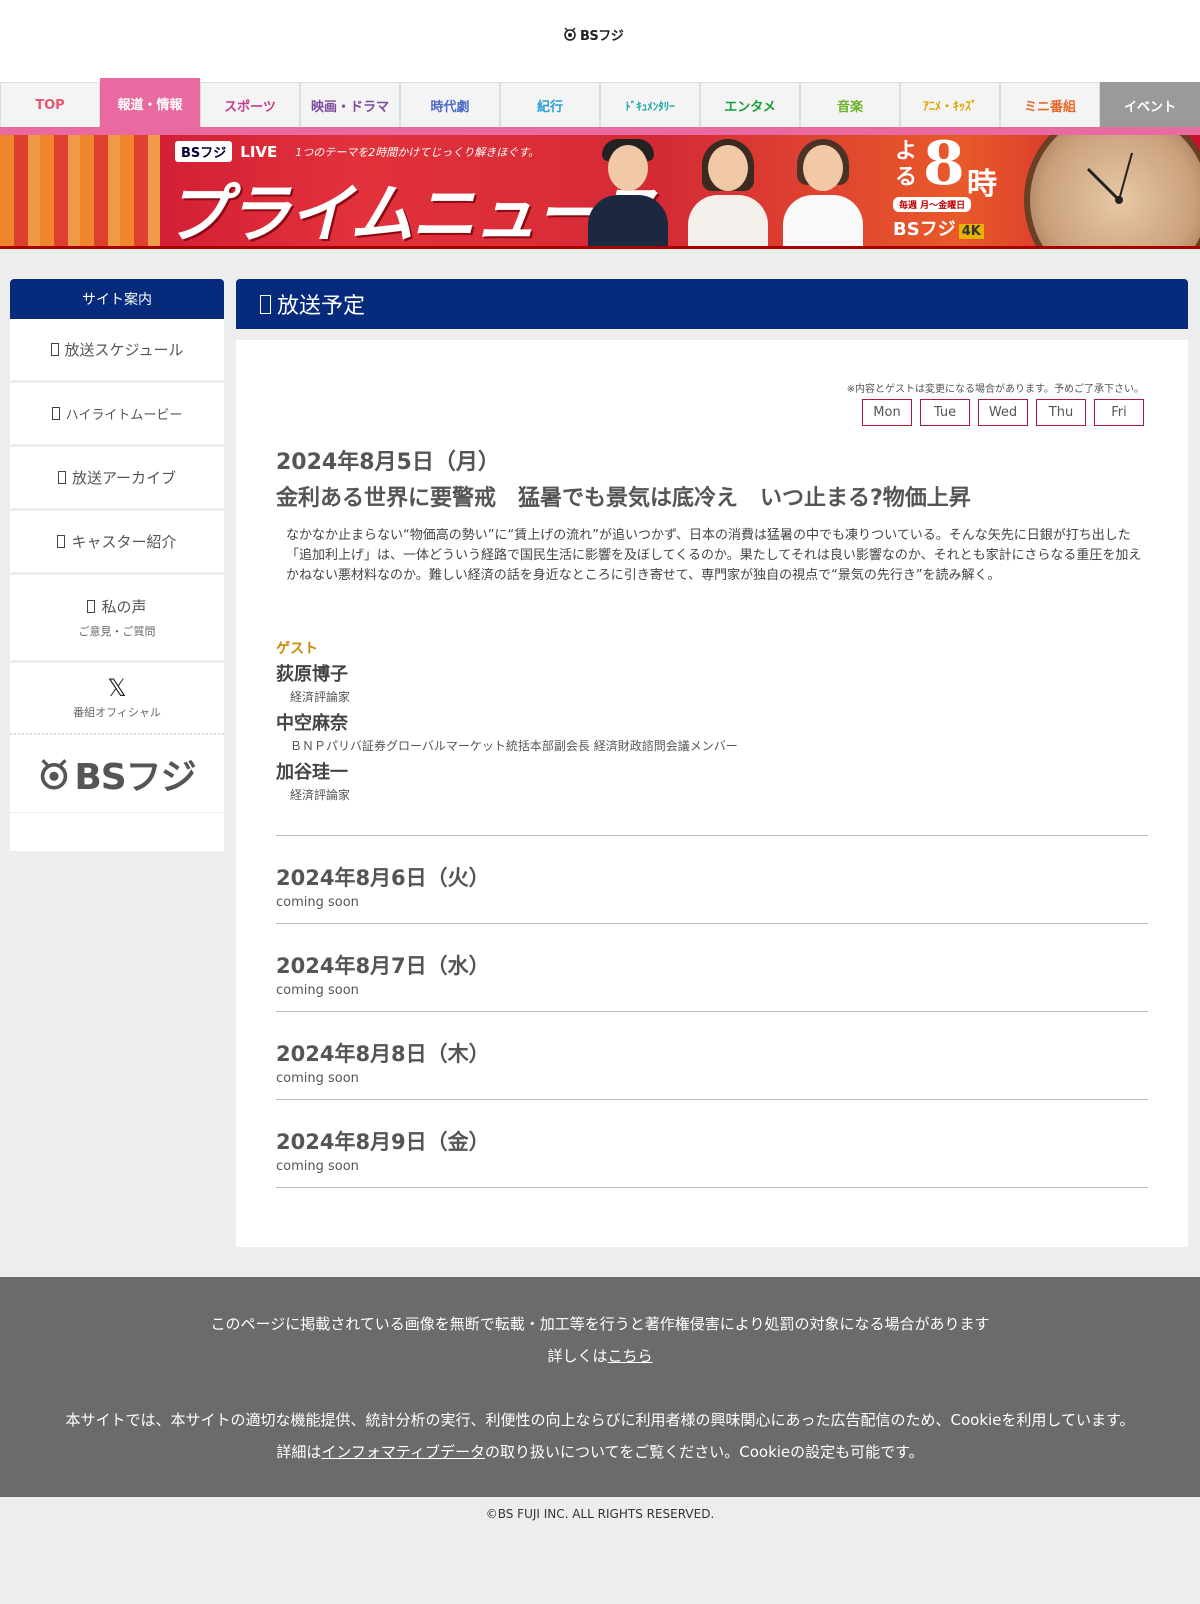 The height and width of the screenshot is (1604, 1200). What do you see at coordinates (124, 415) in the screenshot?
I see `sidebar-item-label: ハイライトムービー` at bounding box center [124, 415].